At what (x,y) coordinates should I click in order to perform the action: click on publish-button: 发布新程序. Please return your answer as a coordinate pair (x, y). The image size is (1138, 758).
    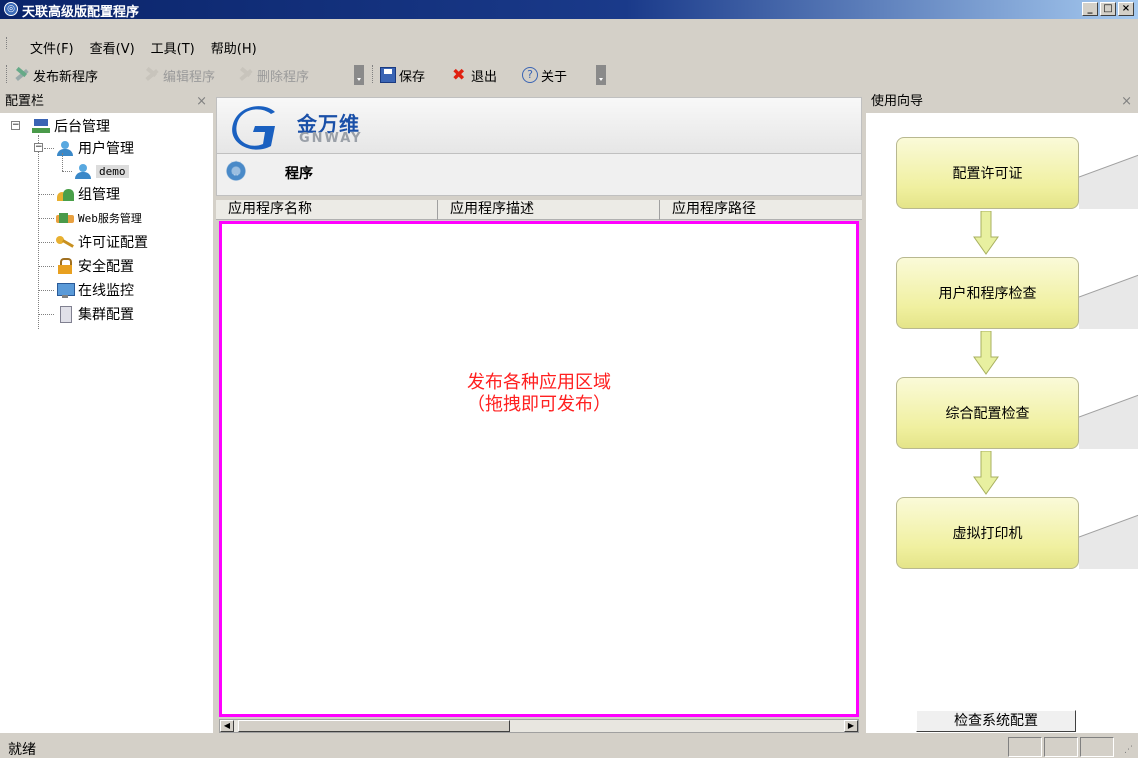
    Looking at the image, I should click on (56, 75).